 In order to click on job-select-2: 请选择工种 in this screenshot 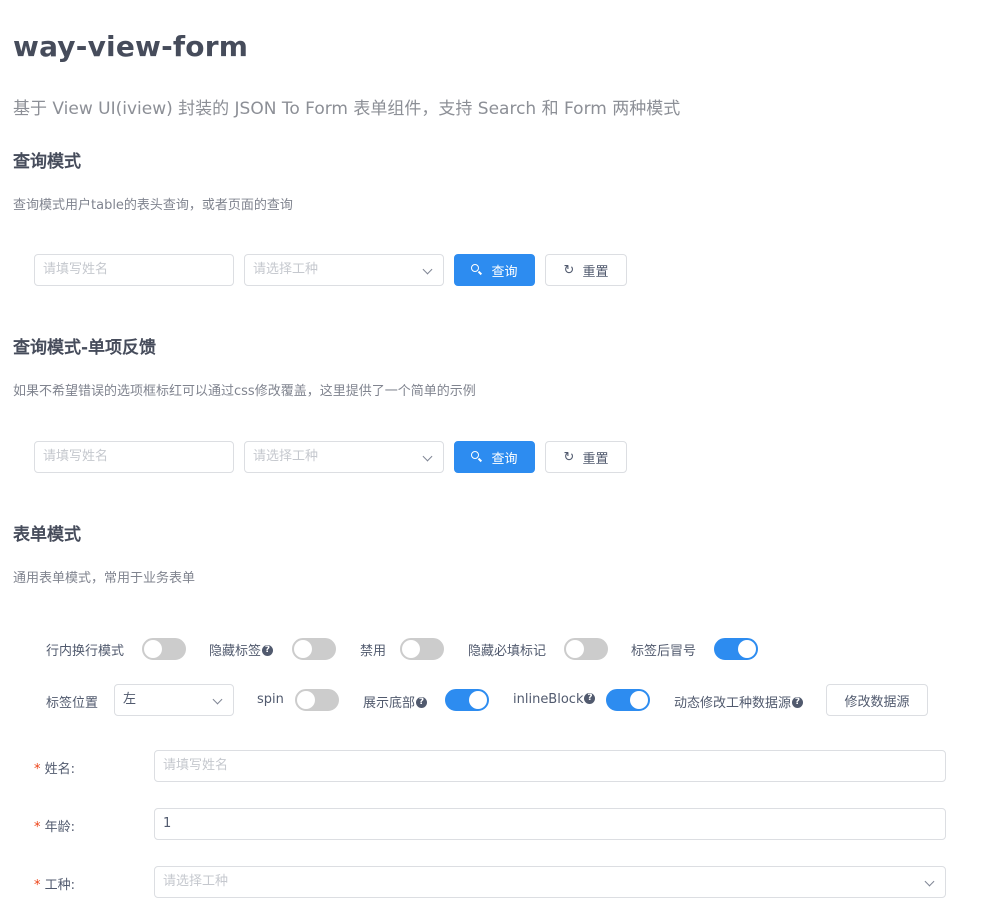, I will do `click(344, 457)`.